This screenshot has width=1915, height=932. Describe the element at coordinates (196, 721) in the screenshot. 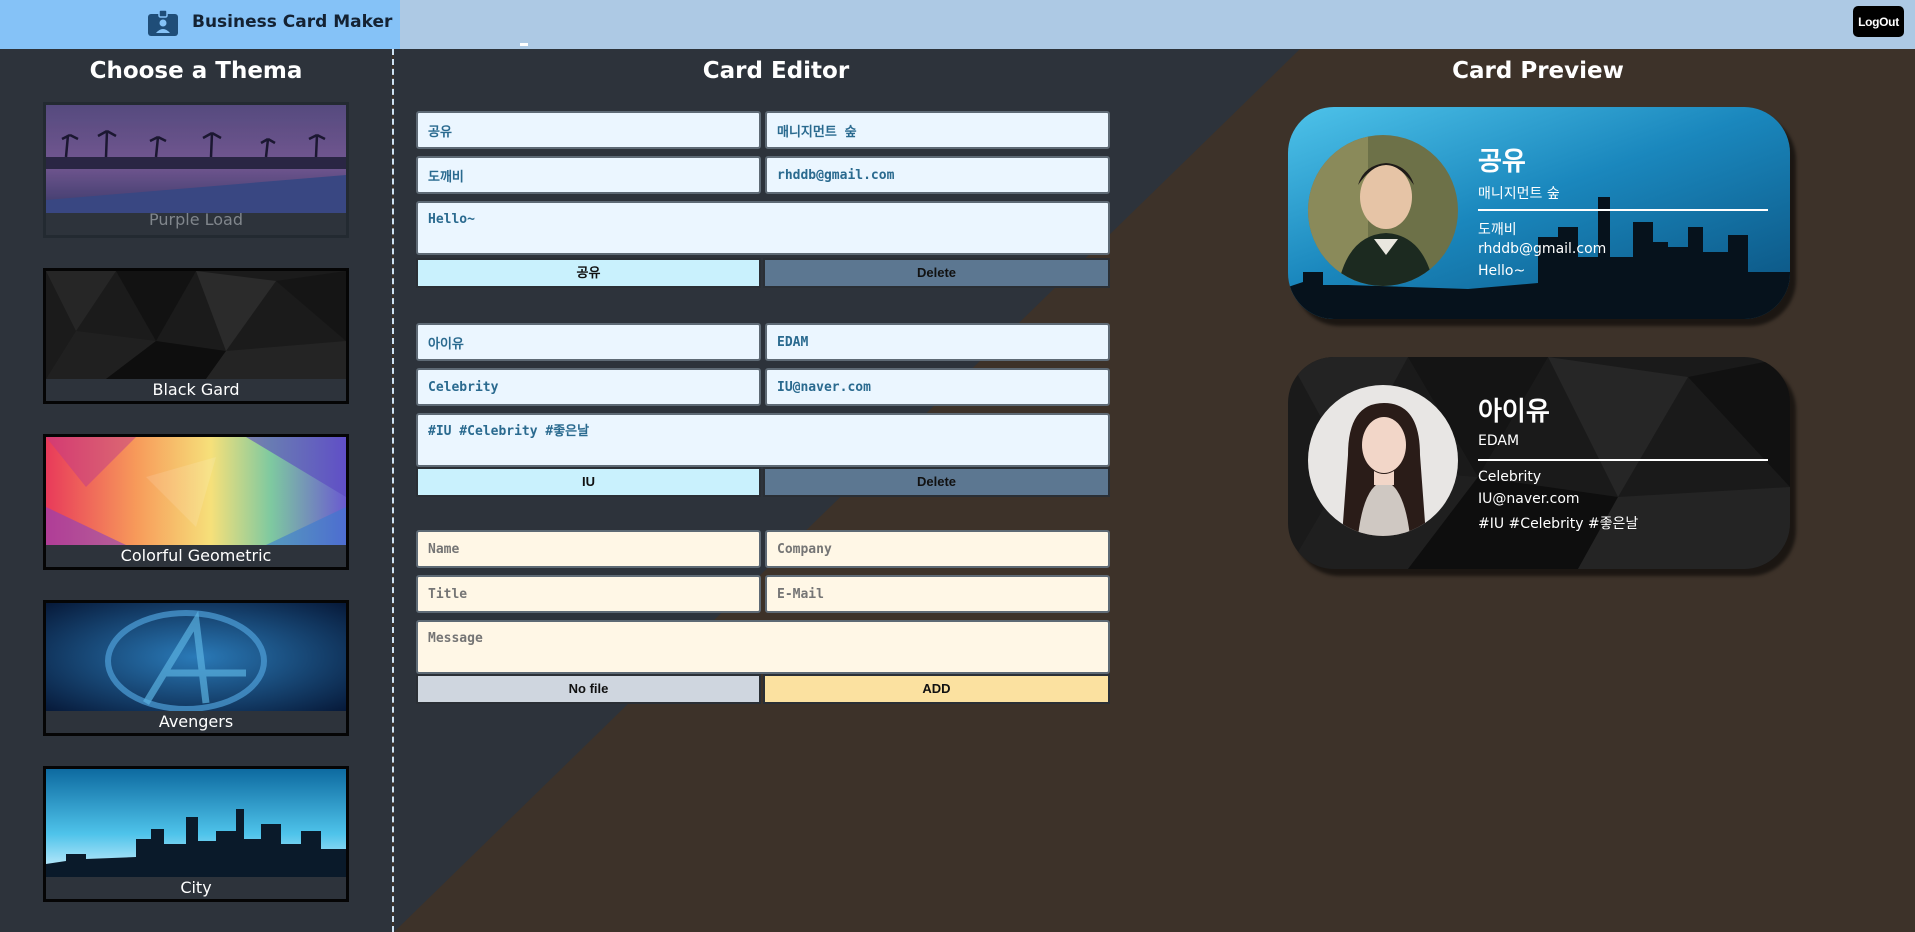

I see `theme-label: Avengers` at that location.